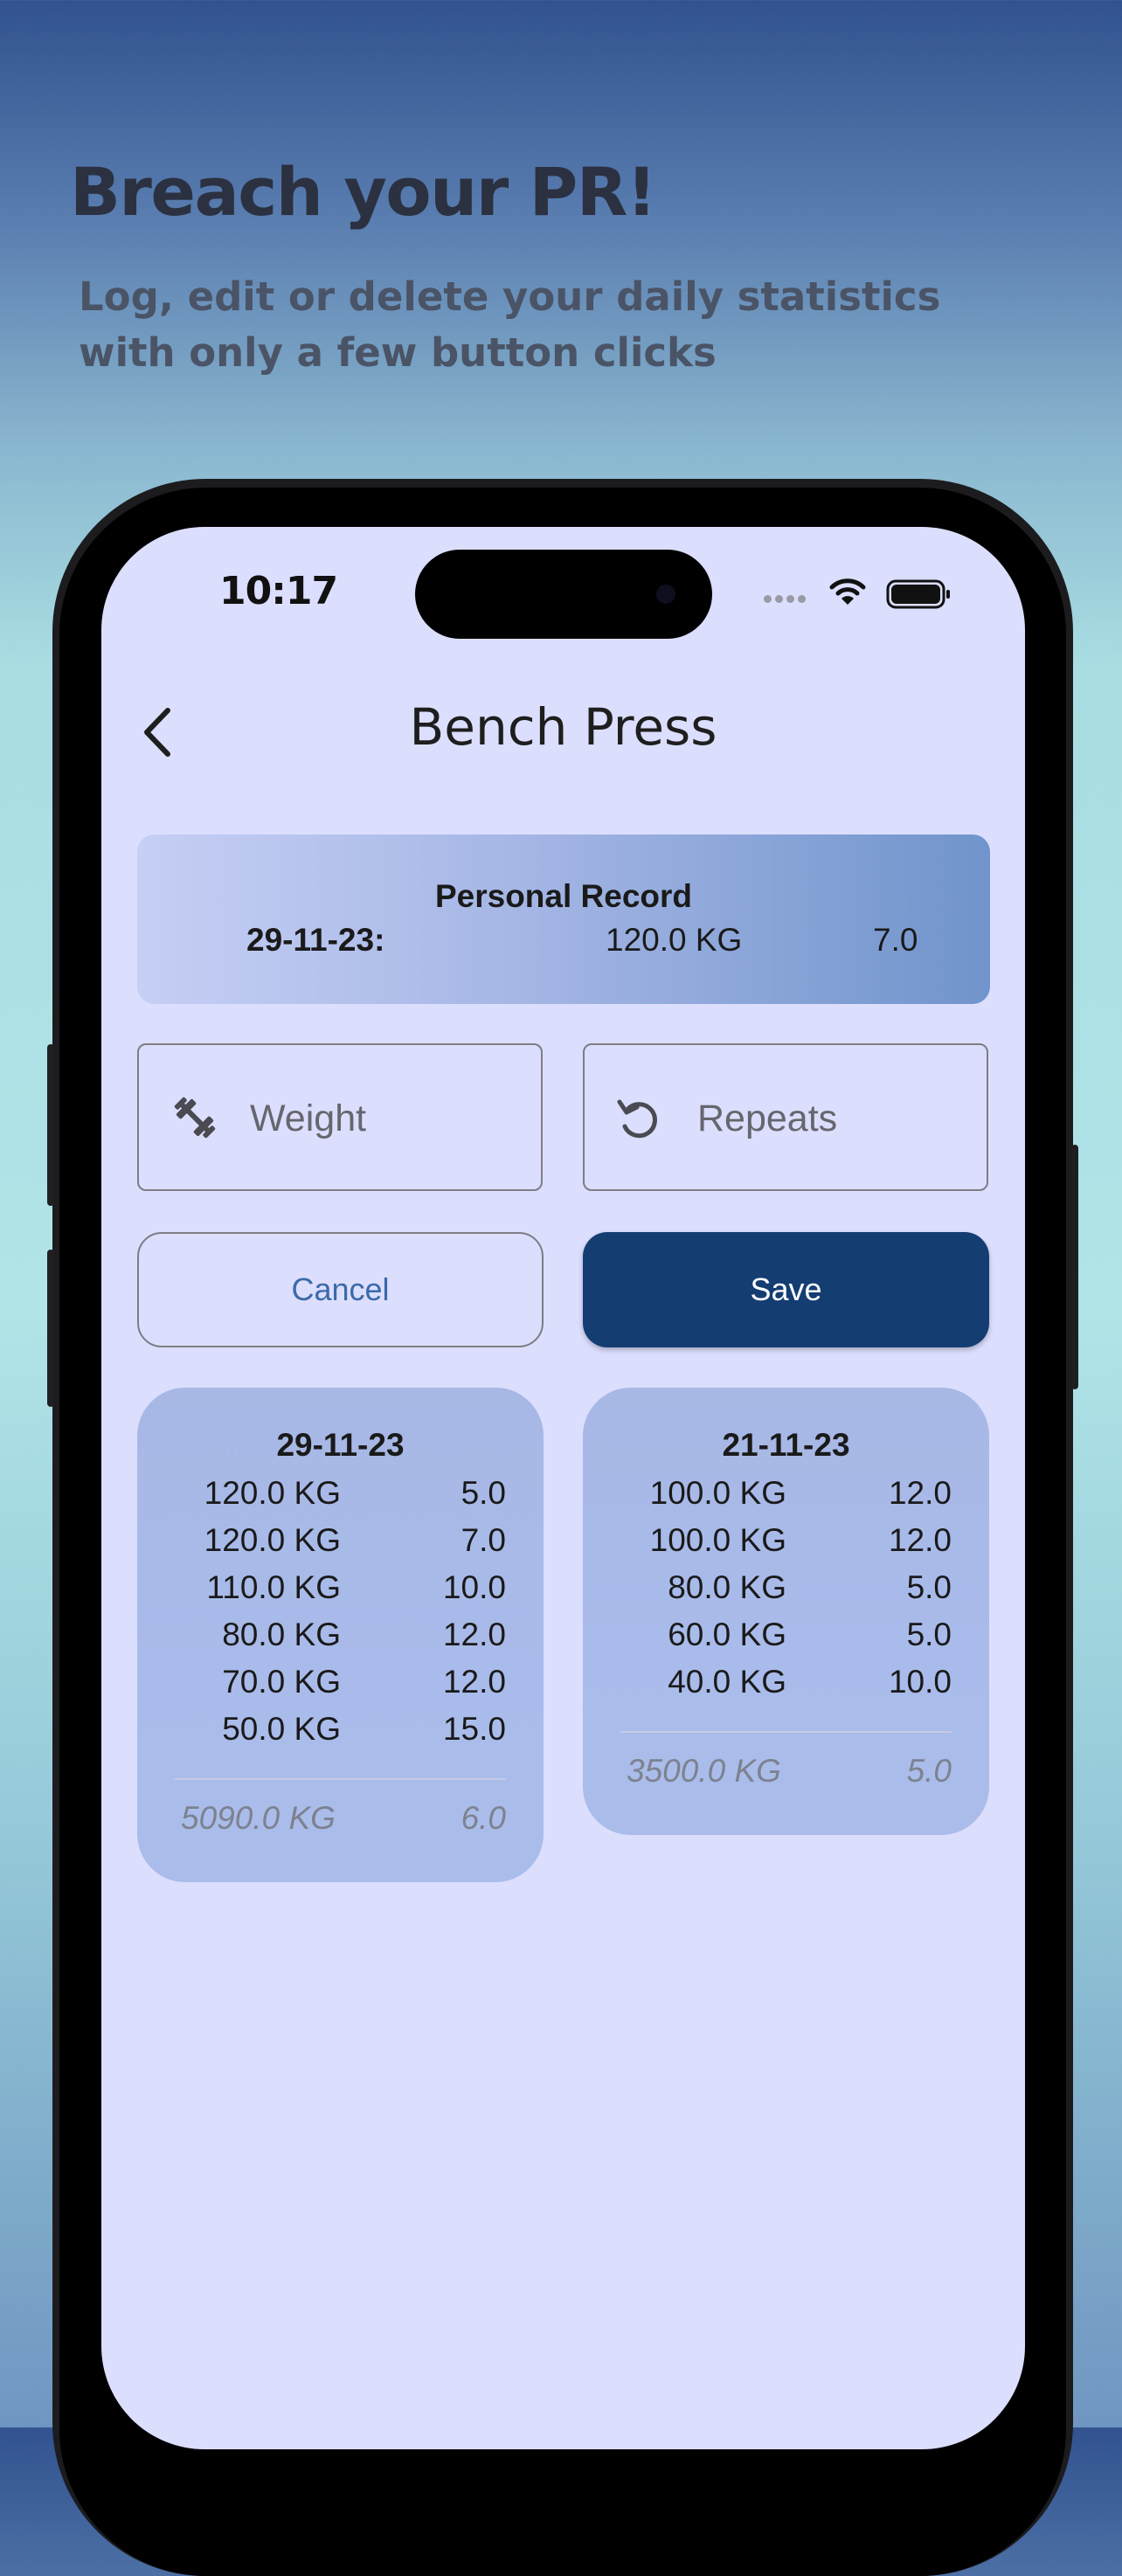 This screenshot has width=1122, height=2576. Describe the element at coordinates (474, 1729) in the screenshot. I see `set-reps: 15.0` at that location.